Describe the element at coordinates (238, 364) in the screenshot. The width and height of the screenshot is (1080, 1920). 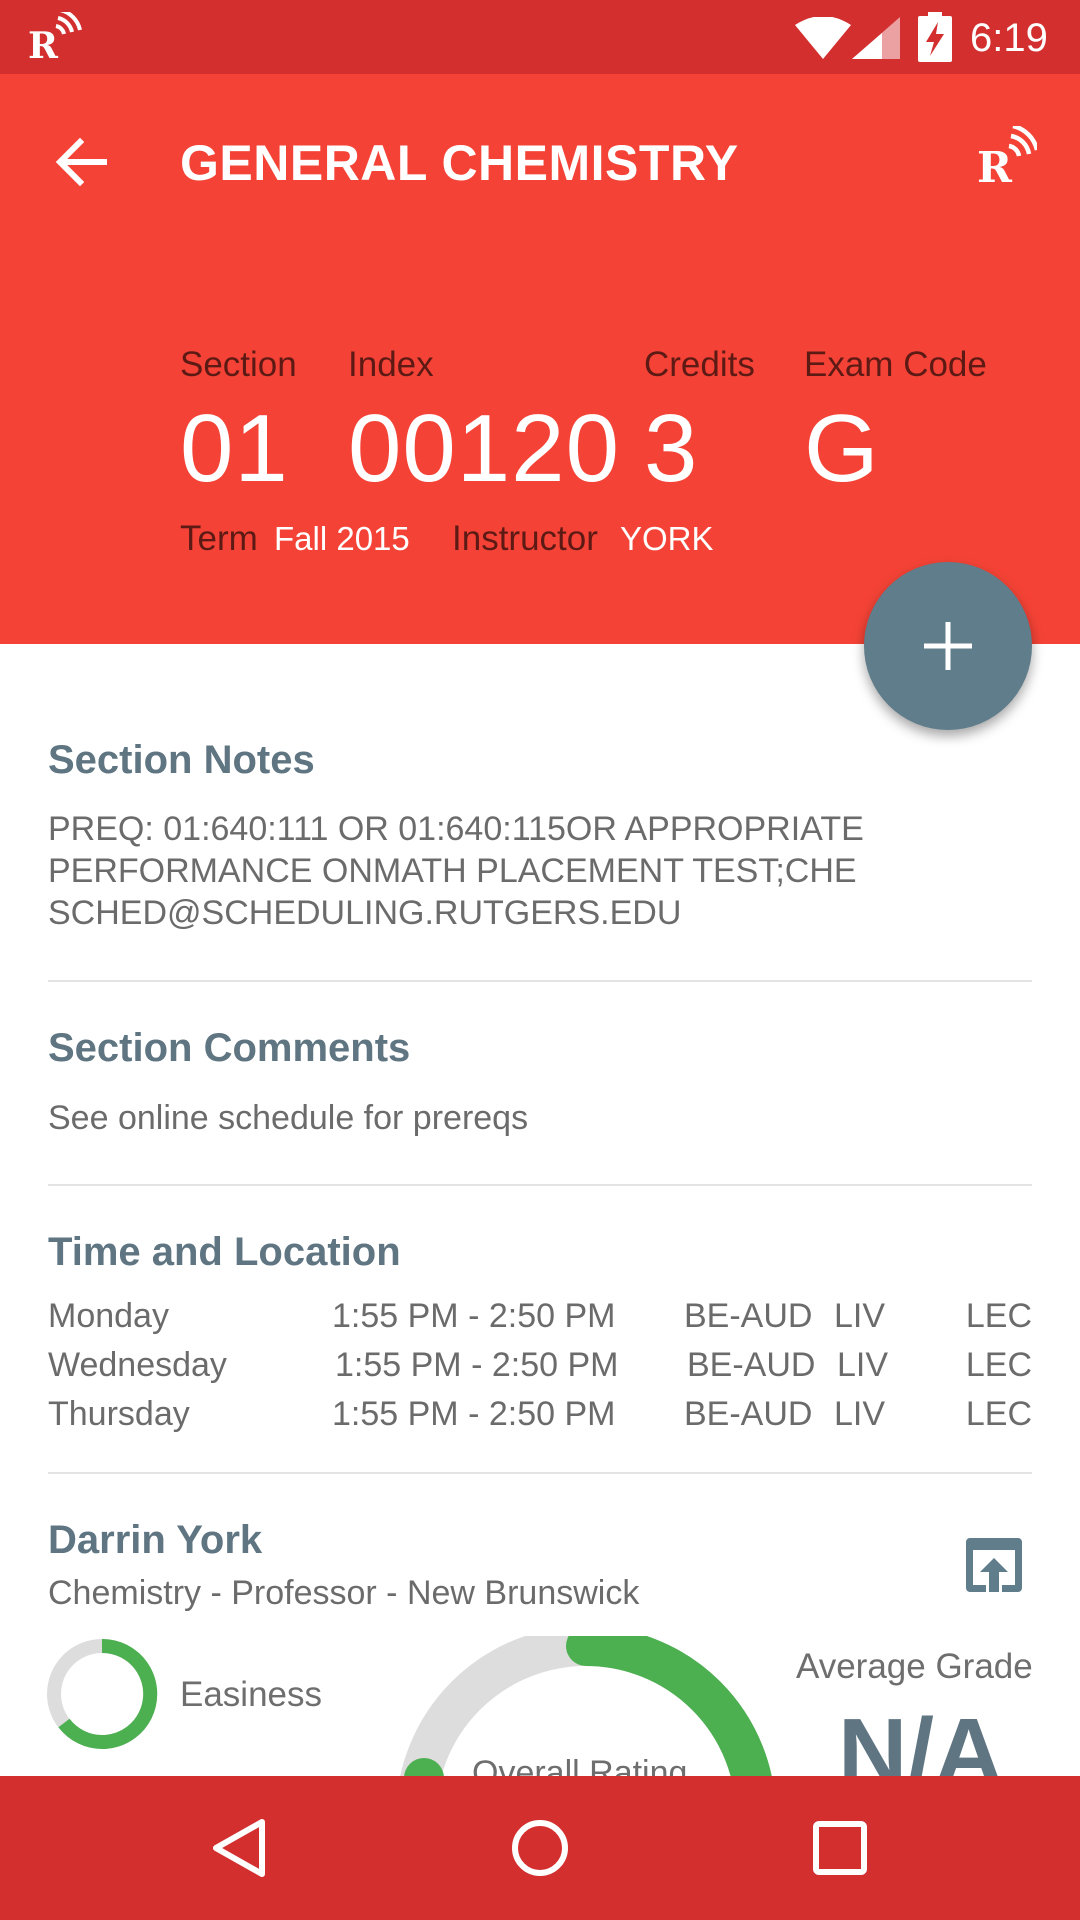
I see `section-label: Section` at that location.